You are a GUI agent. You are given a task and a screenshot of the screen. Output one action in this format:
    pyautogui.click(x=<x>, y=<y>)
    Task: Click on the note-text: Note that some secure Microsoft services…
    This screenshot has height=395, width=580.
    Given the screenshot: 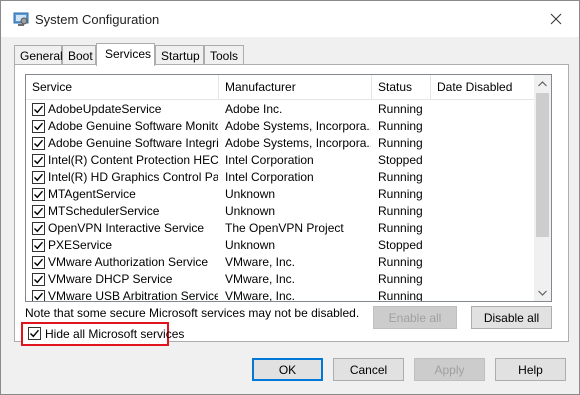 What is the action you would take?
    pyautogui.click(x=192, y=313)
    